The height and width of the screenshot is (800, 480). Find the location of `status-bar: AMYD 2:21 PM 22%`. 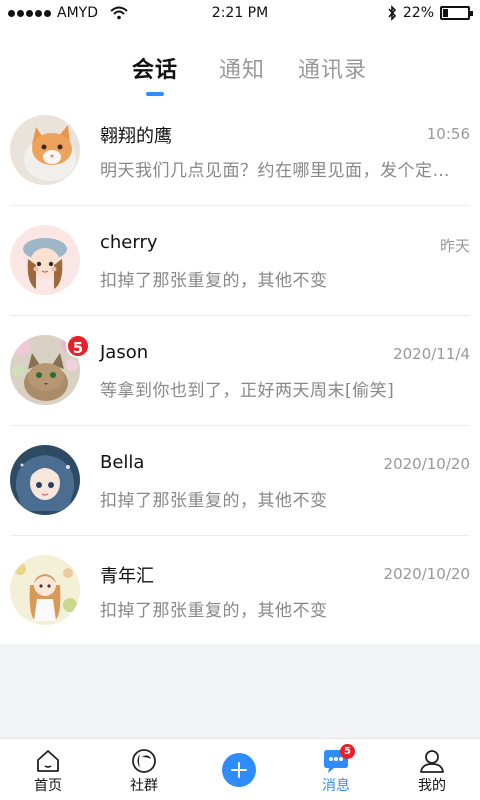

status-bar: AMYD 2:21 PM 22% is located at coordinates (240, 14).